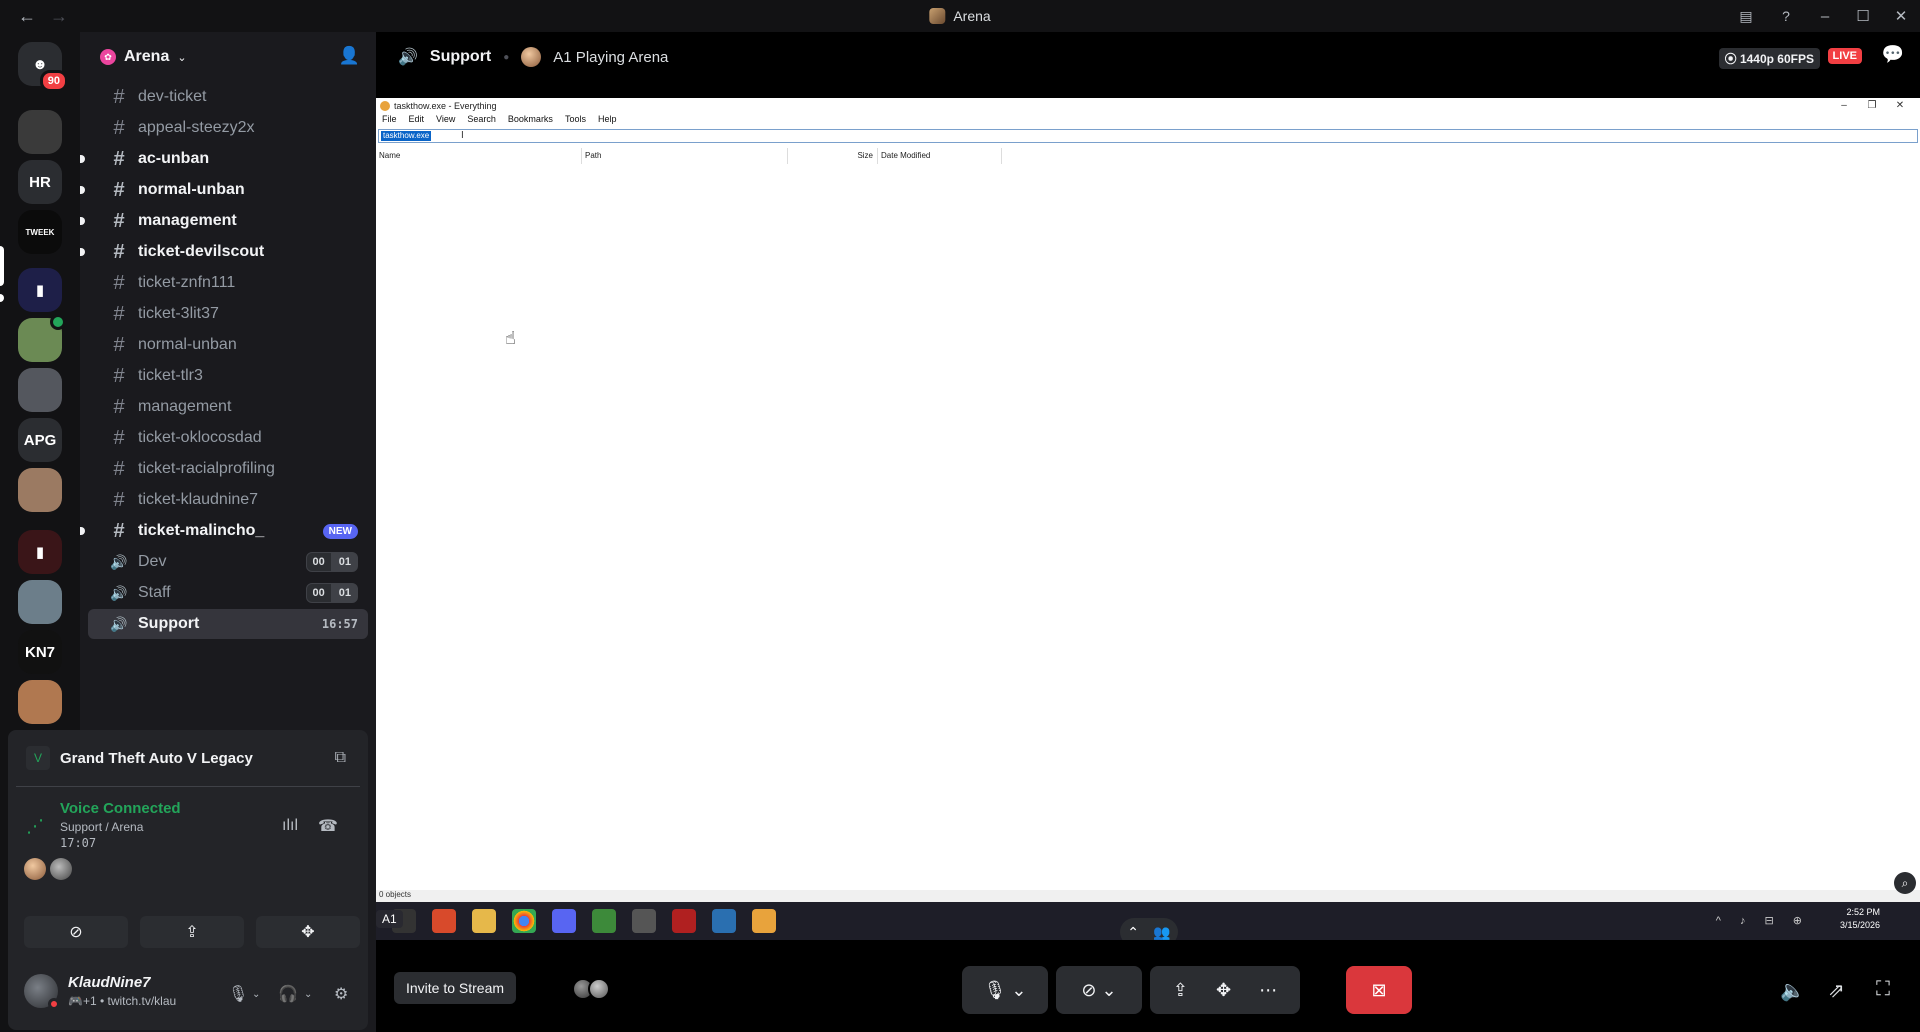 The height and width of the screenshot is (1032, 1920). What do you see at coordinates (462, 135) in the screenshot?
I see `text-cursor-icon: I` at bounding box center [462, 135].